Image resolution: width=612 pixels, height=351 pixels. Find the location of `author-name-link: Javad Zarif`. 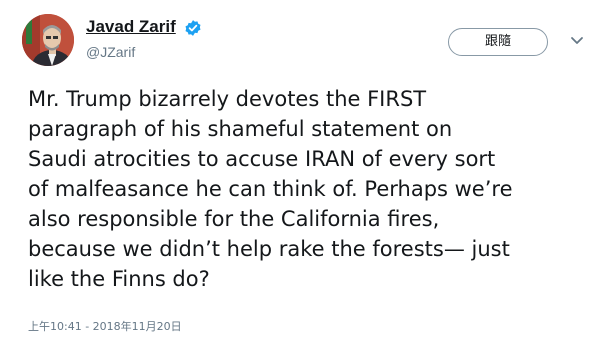

author-name-link: Javad Zarif is located at coordinates (131, 27).